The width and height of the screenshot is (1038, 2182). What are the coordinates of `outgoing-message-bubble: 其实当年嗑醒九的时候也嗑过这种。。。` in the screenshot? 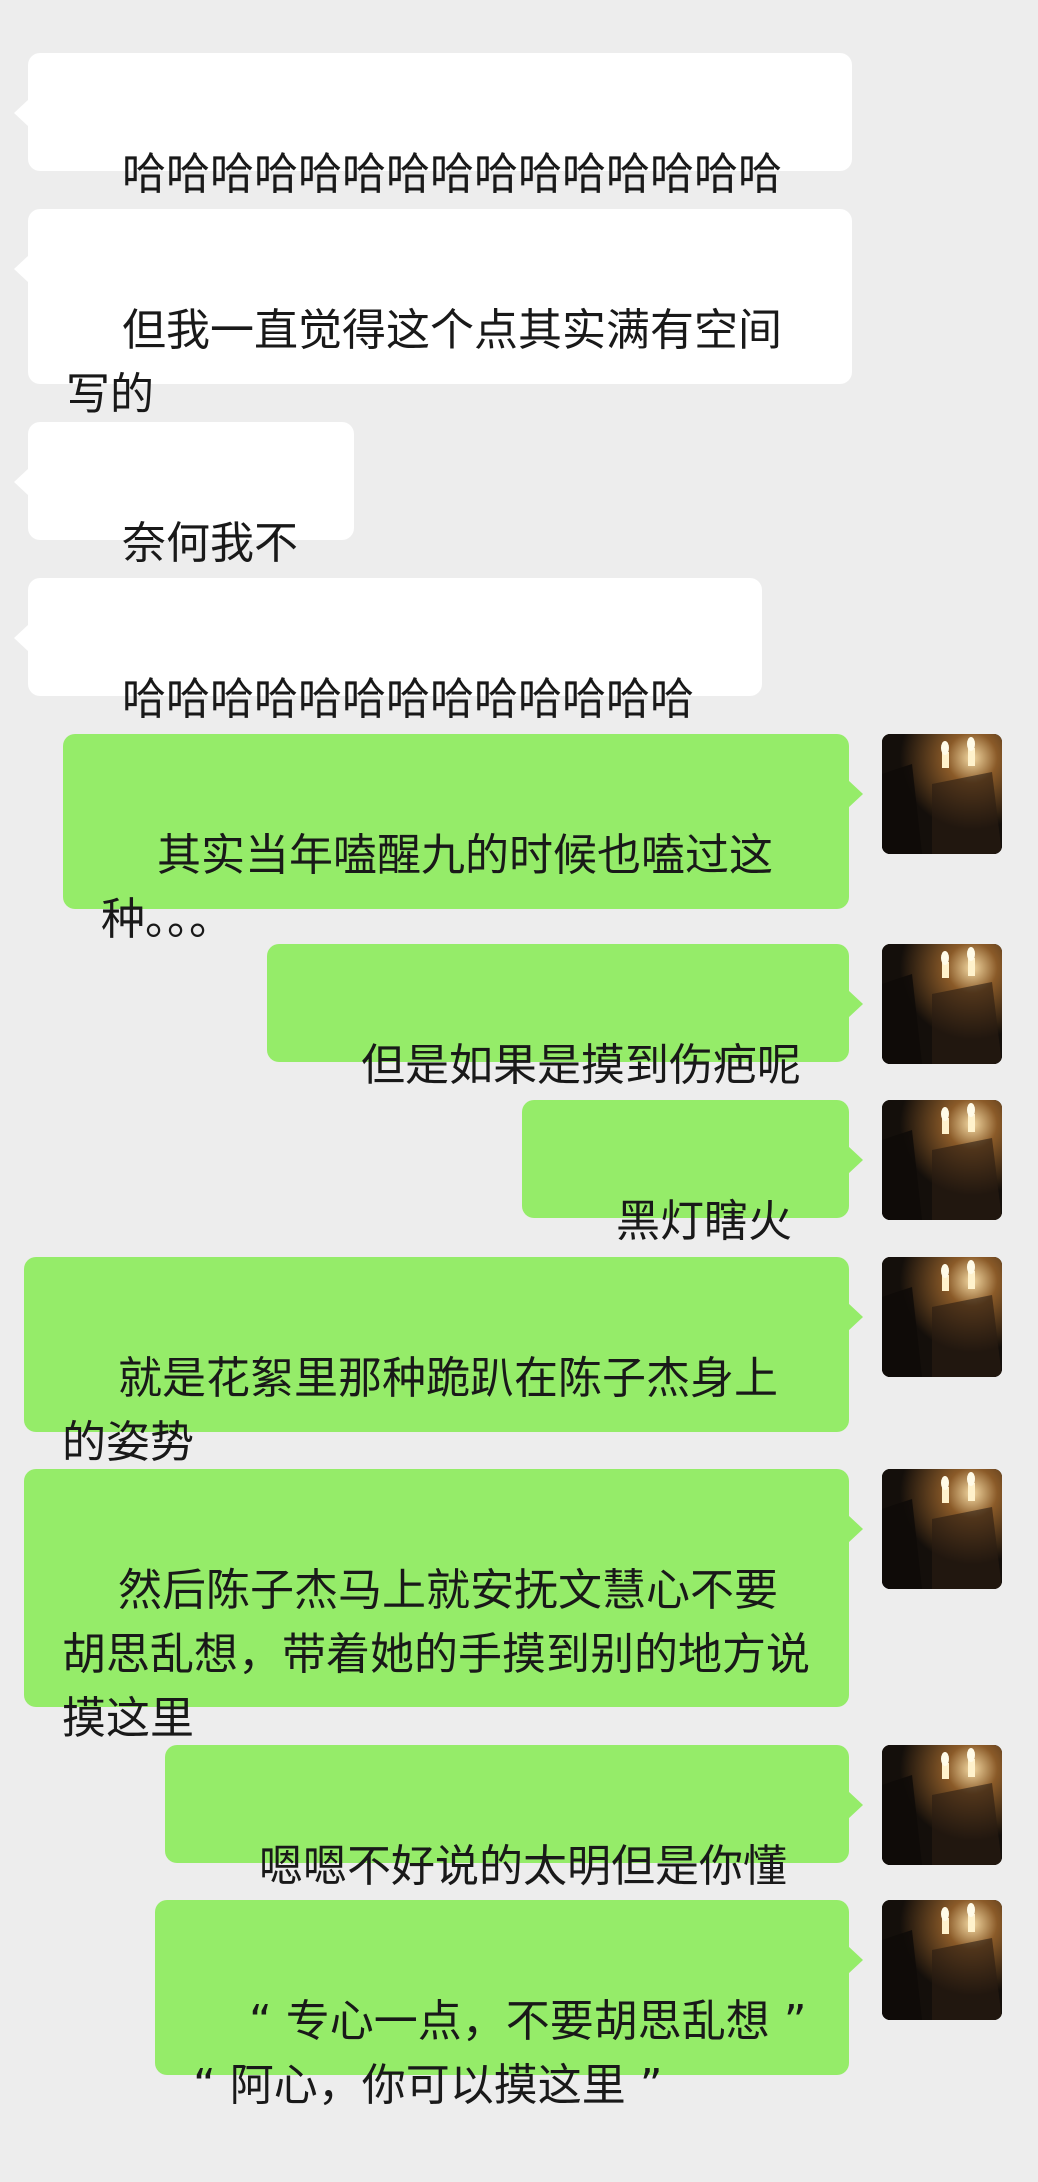 It's located at (463, 839).